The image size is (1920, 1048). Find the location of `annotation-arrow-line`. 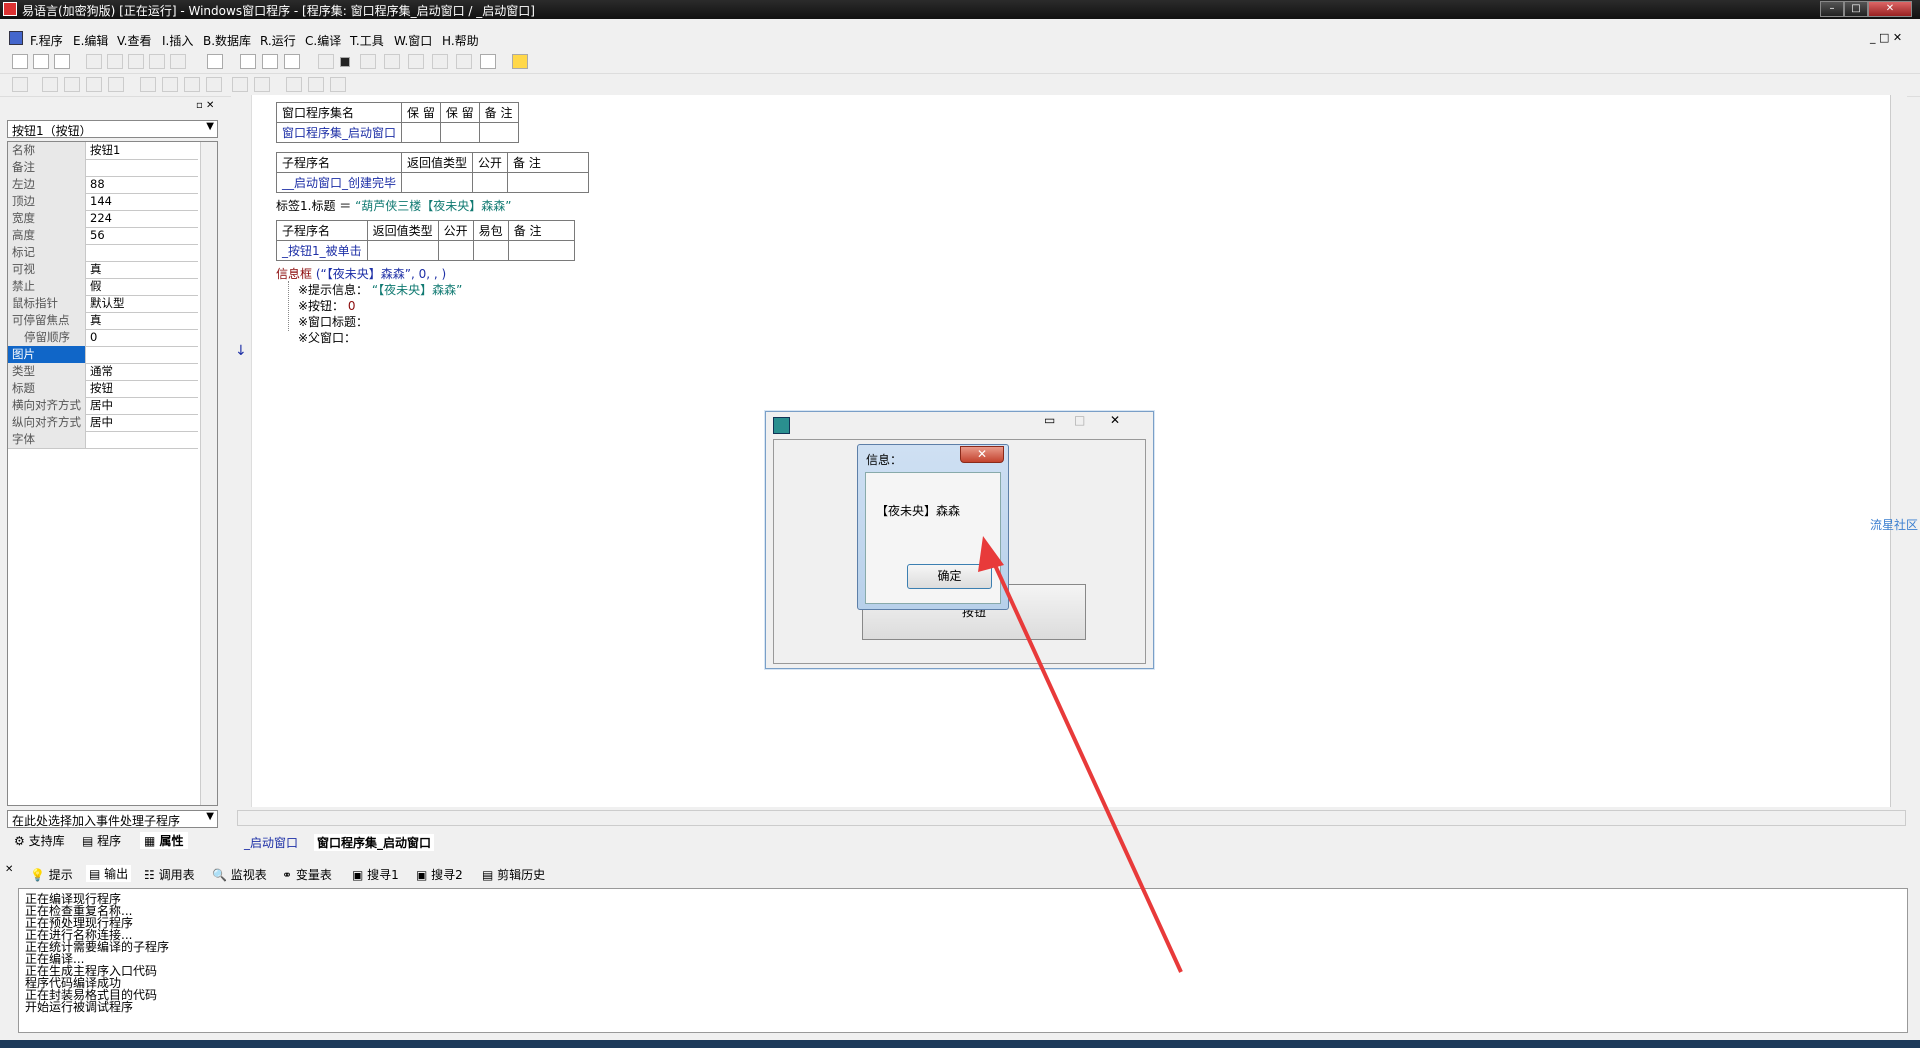

annotation-arrow-line is located at coordinates (1085, 762).